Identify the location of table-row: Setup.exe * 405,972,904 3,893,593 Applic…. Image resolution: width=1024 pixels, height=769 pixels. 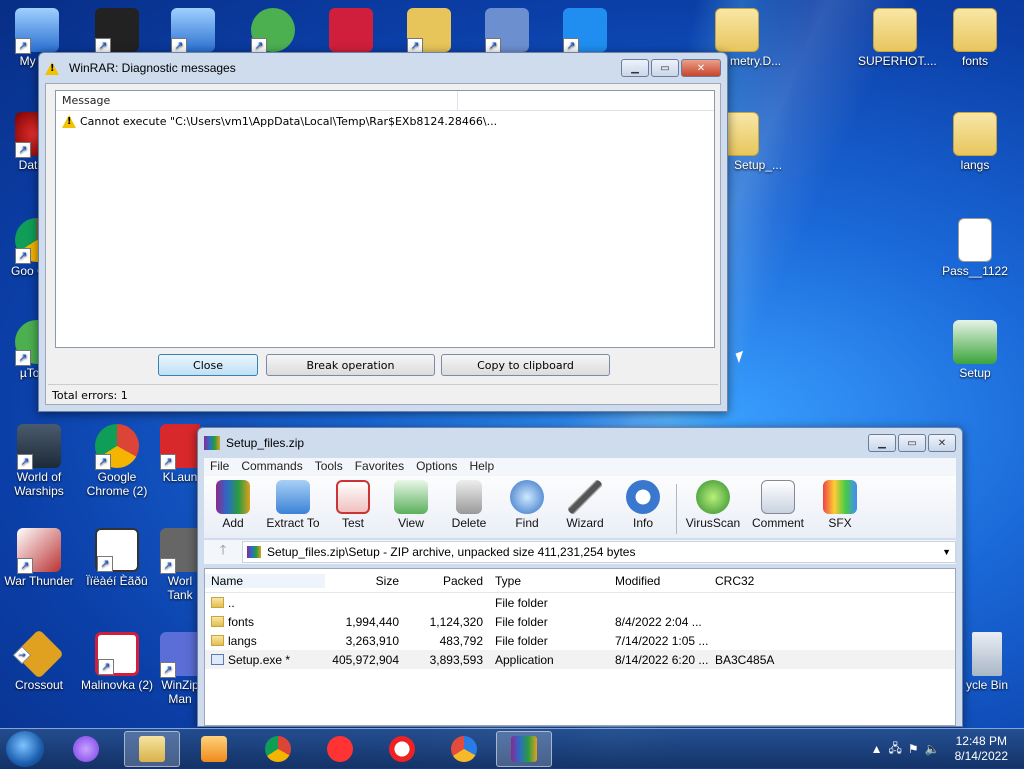
(580, 659).